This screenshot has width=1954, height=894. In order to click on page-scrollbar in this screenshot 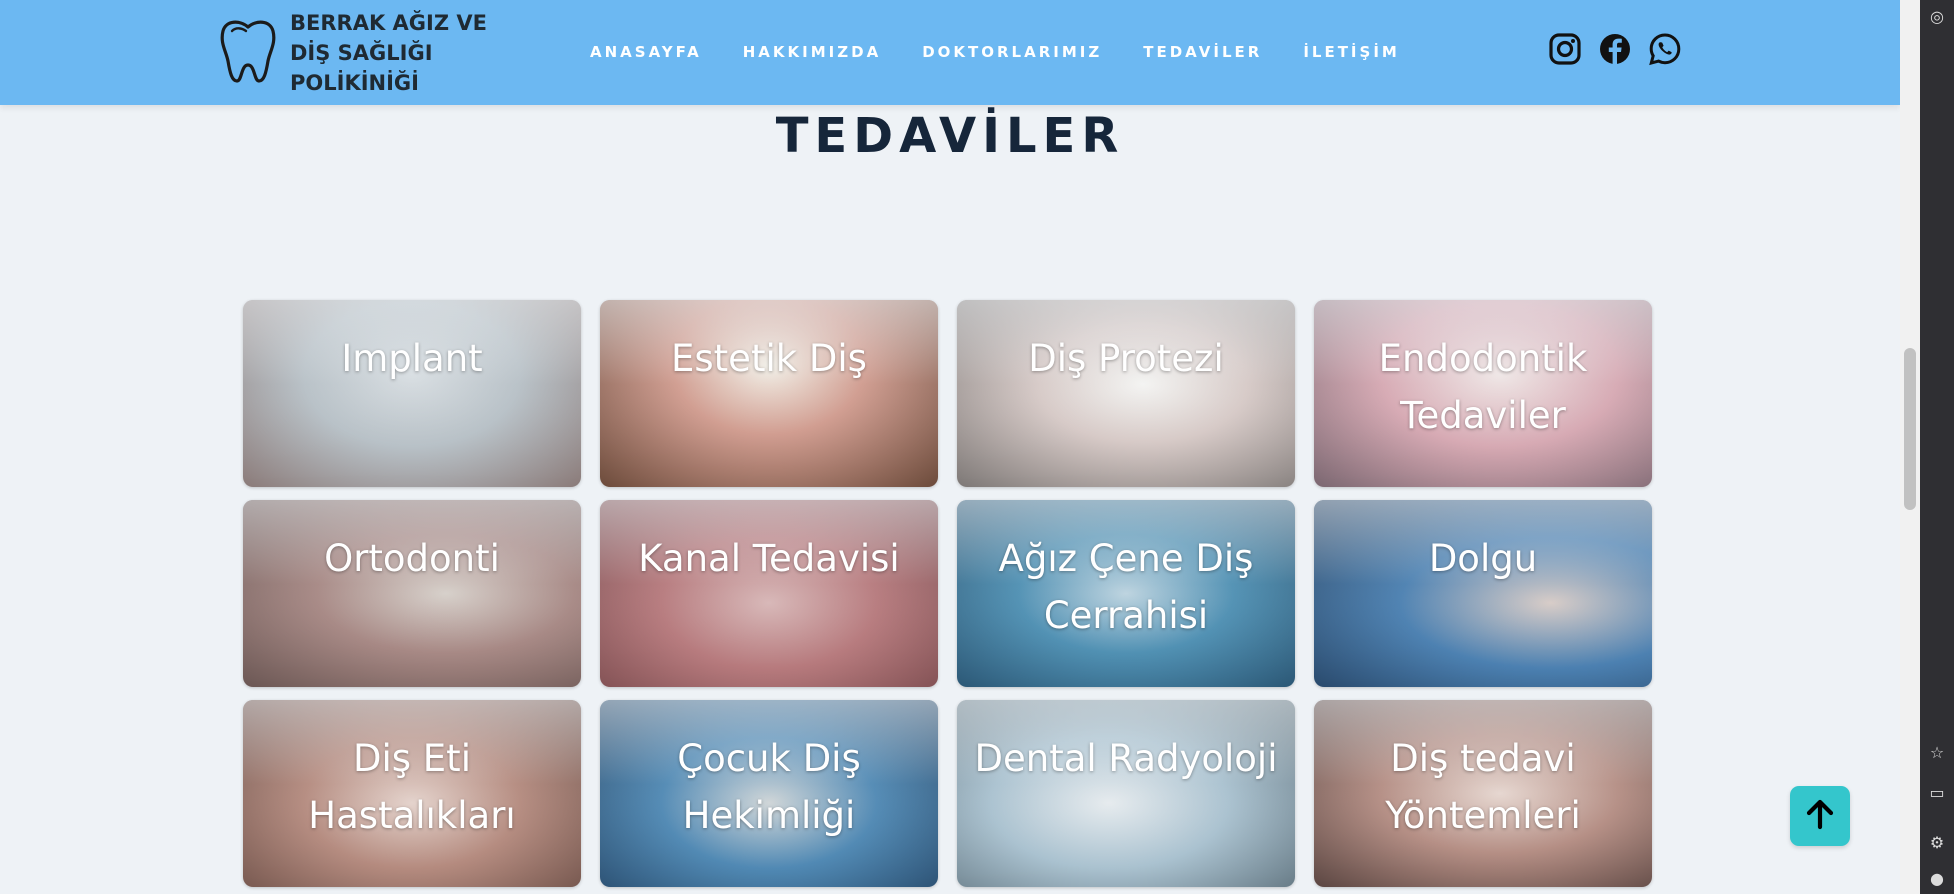, I will do `click(1910, 447)`.